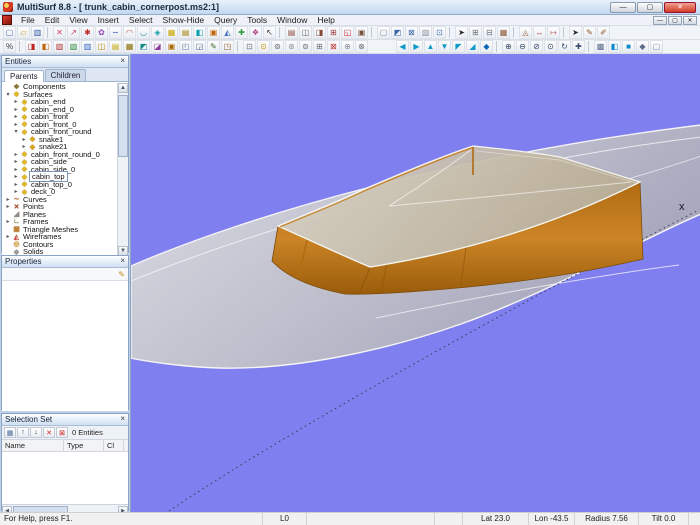 This screenshot has width=700, height=525. I want to click on selection-tool-button: ↑, so click(23, 432).